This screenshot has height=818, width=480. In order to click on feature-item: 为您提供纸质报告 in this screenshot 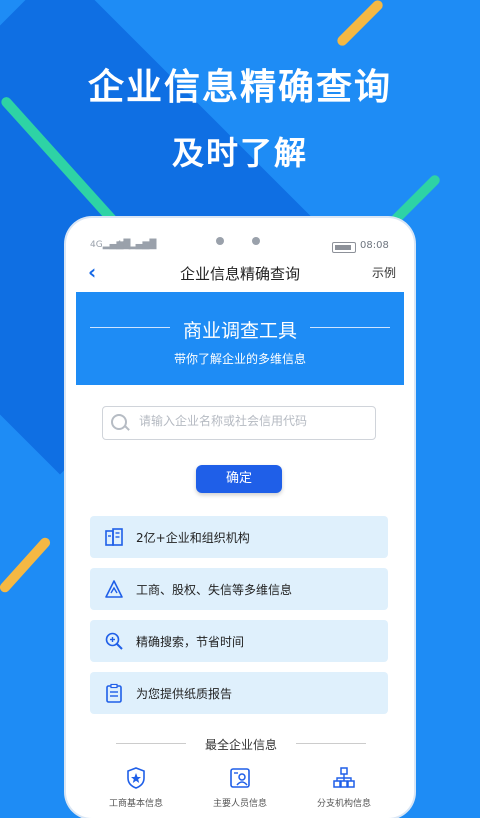, I will do `click(239, 693)`.